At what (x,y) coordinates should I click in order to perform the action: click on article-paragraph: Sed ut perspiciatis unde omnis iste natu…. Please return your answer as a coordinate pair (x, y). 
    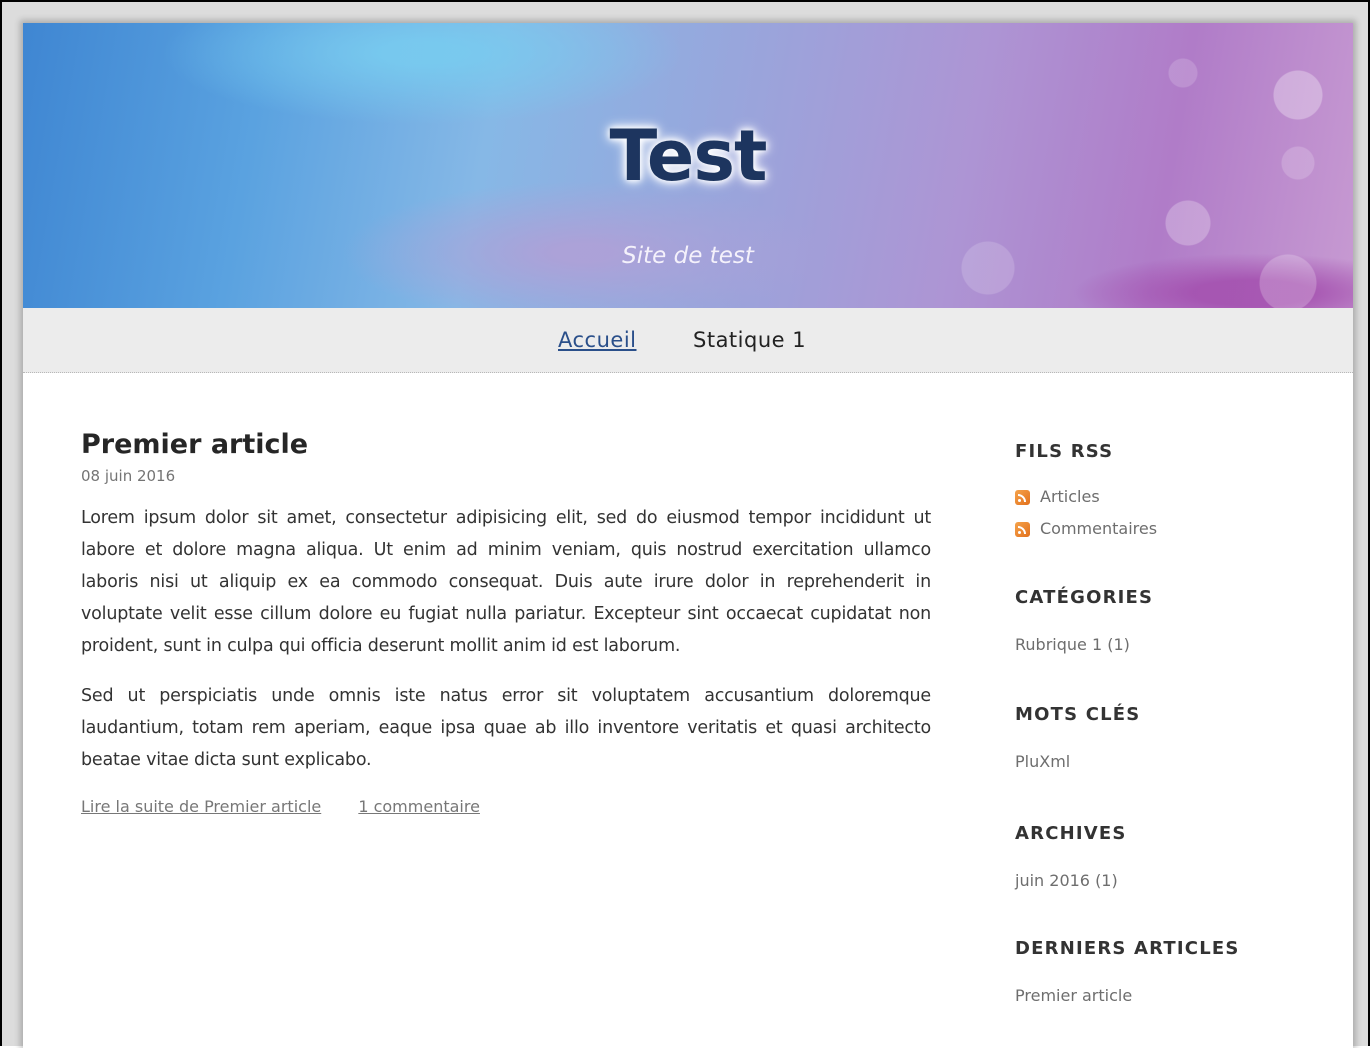
    Looking at the image, I should click on (506, 728).